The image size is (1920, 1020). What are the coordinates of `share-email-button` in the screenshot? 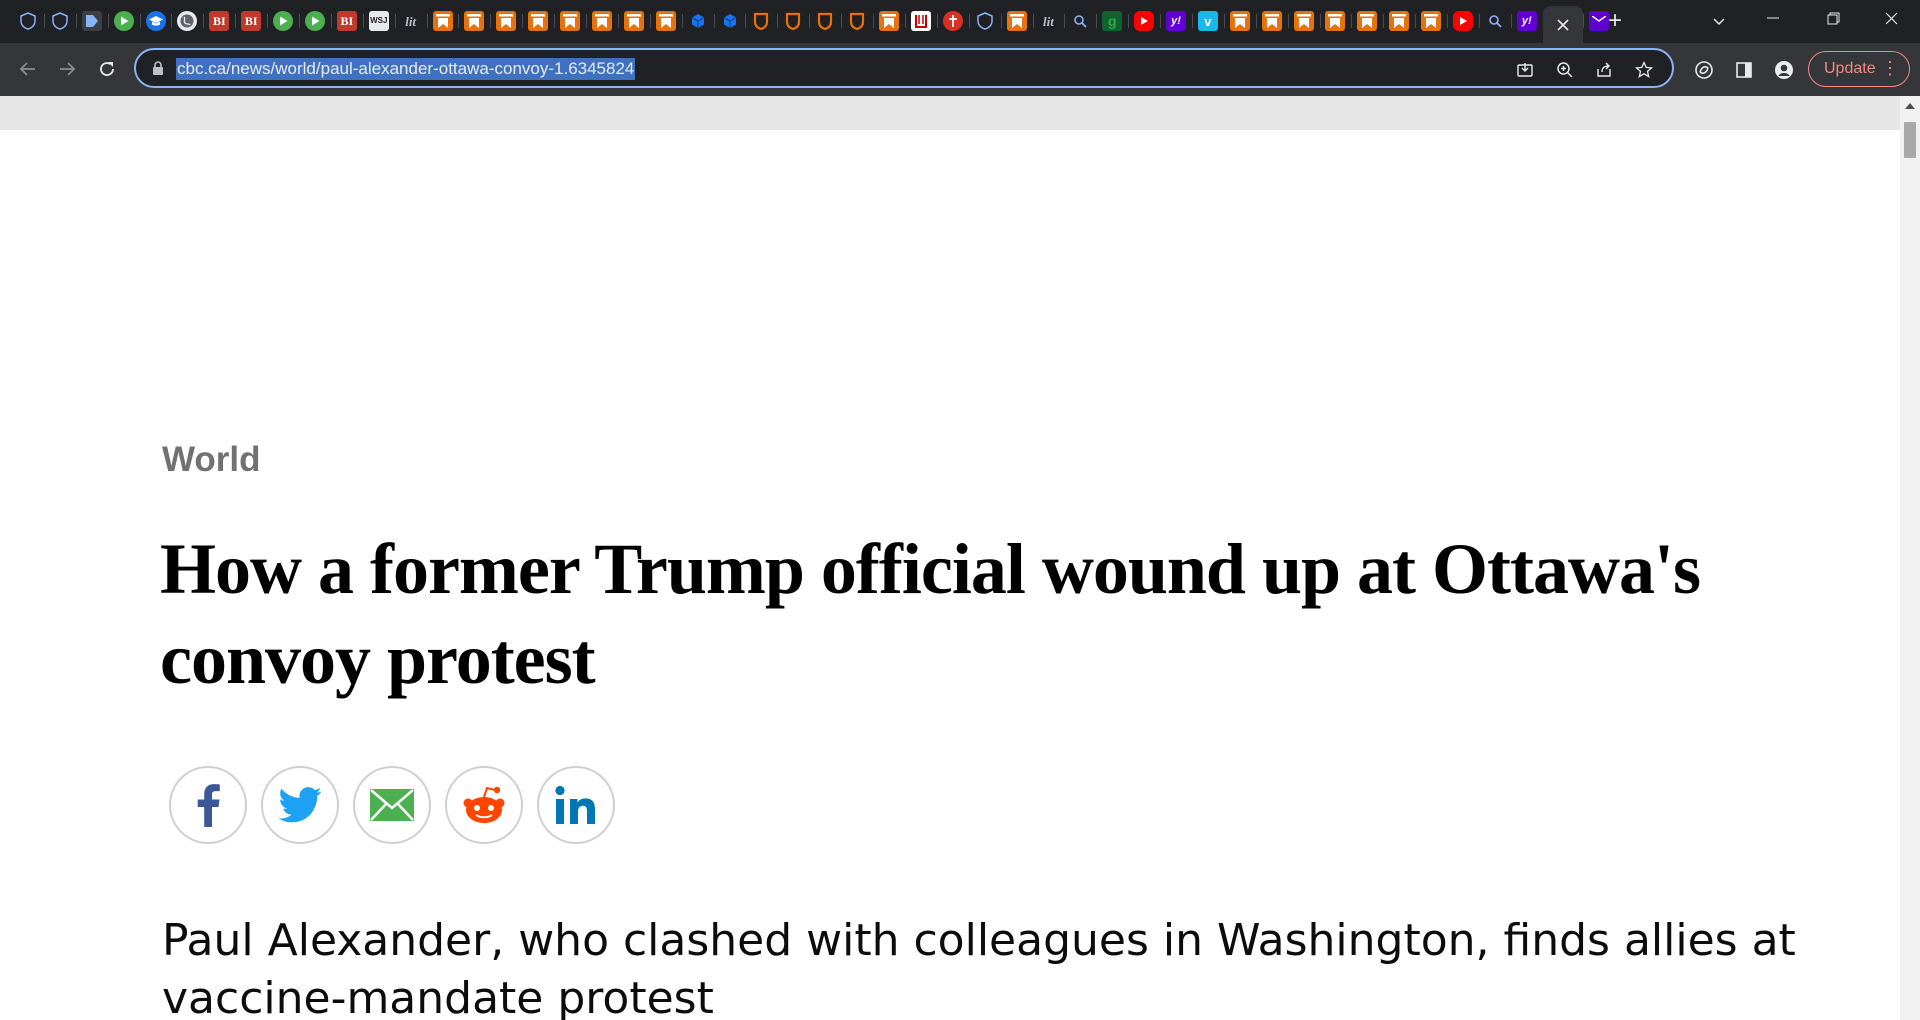 It's located at (392, 805).